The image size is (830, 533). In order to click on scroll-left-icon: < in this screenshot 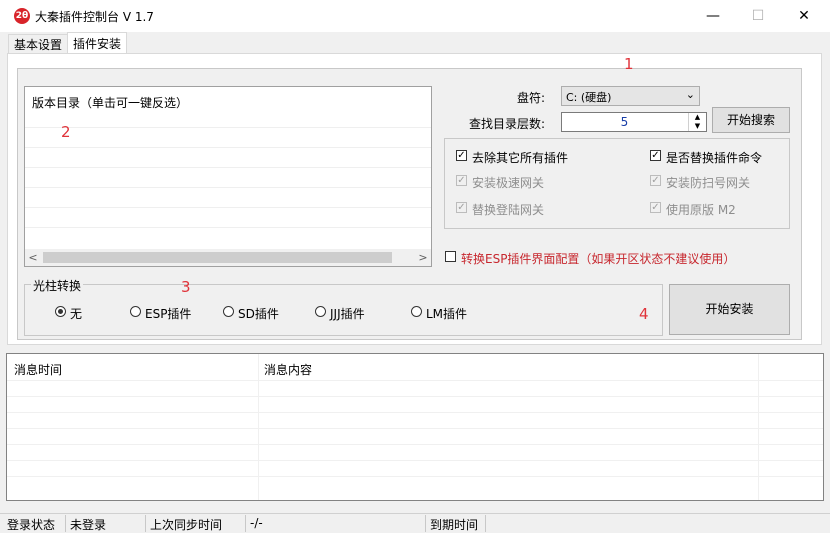, I will do `click(33, 257)`.